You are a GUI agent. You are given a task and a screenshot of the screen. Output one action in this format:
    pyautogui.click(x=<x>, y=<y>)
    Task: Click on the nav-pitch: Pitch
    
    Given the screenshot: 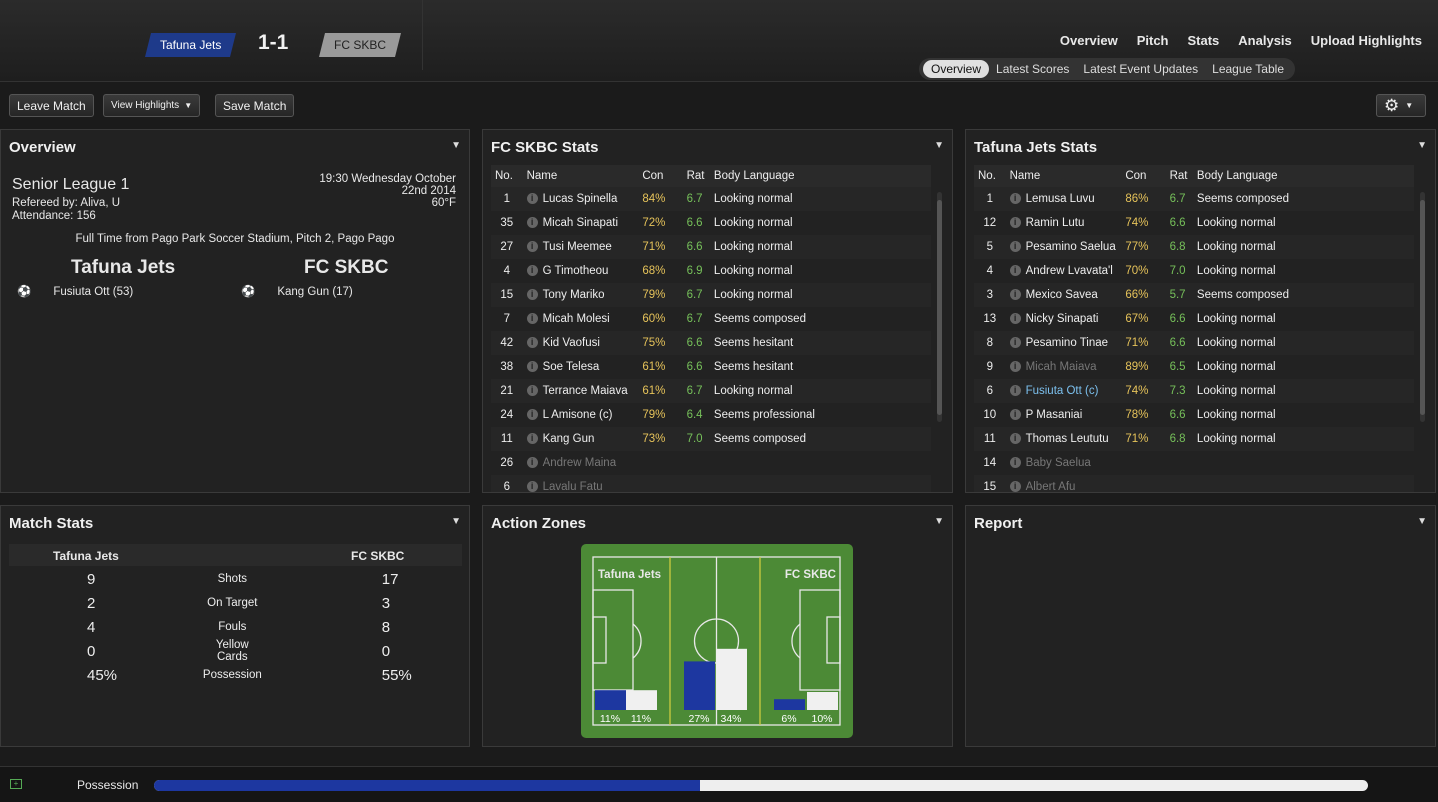 What is the action you would take?
    pyautogui.click(x=1153, y=40)
    